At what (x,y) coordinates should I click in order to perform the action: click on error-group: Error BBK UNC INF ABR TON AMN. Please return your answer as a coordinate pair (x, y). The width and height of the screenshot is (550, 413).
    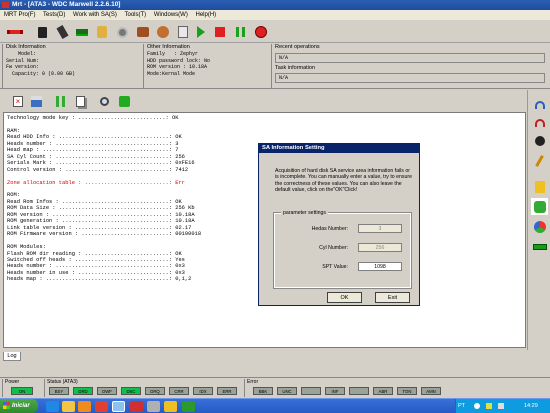
    Looking at the image, I should click on (344, 388).